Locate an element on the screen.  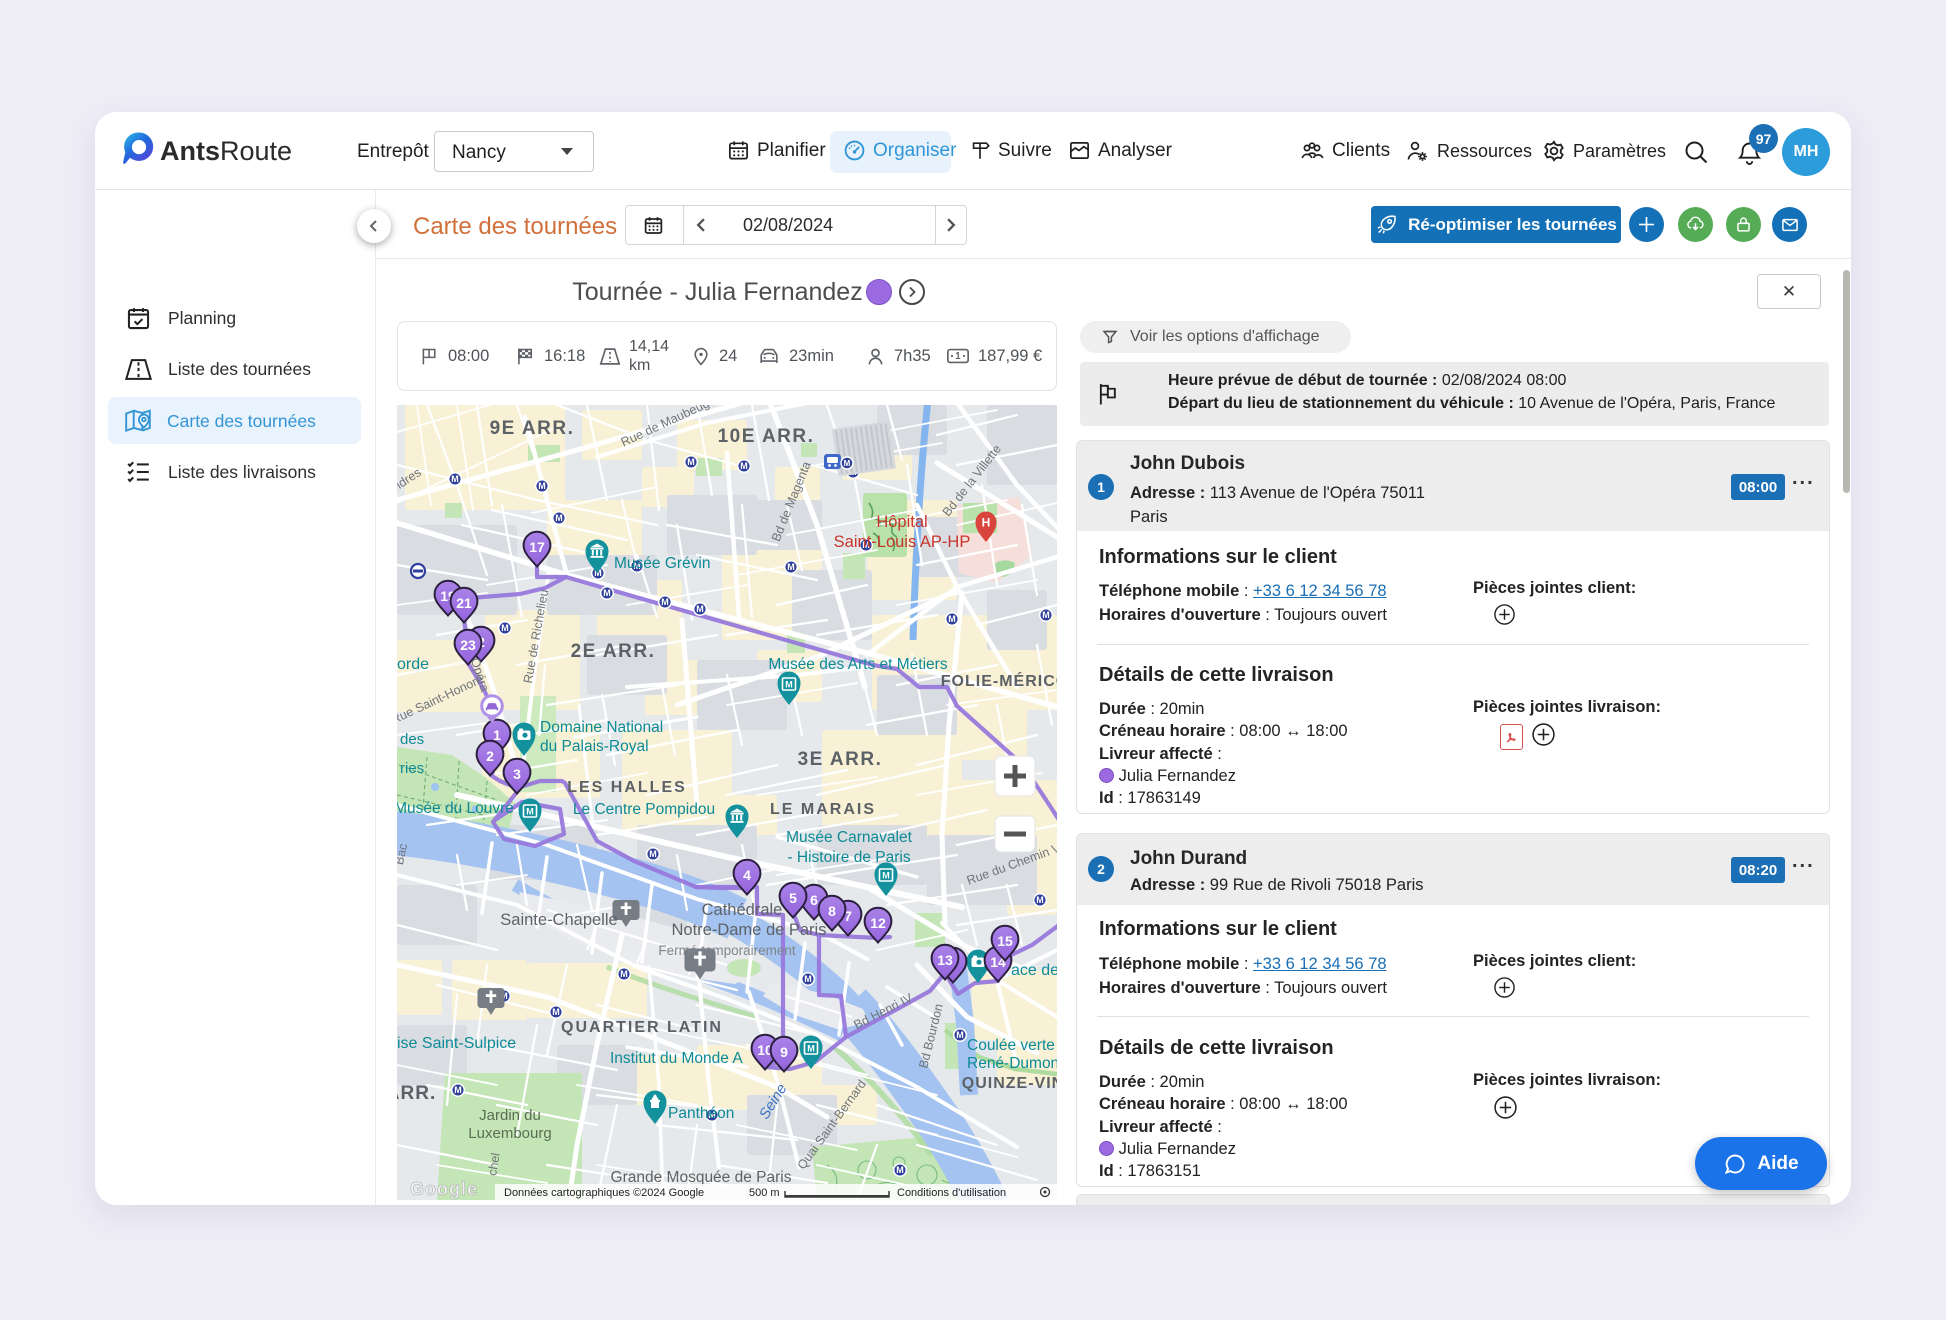
svg-text: QUINZE-VIN is located at coordinates (1009, 1083).